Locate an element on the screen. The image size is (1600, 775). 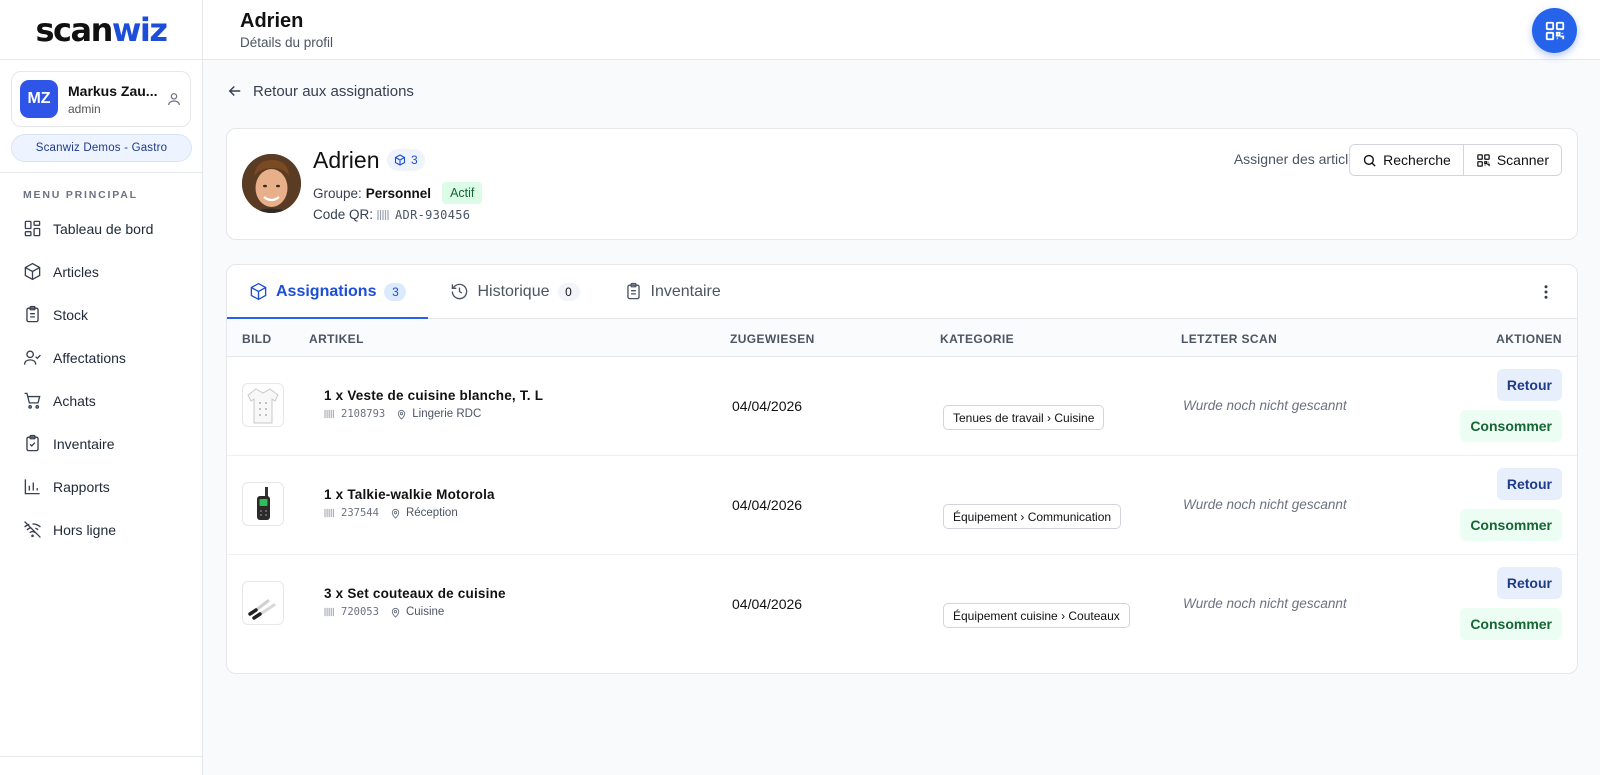
group-value: Personnel is located at coordinates (398, 193).